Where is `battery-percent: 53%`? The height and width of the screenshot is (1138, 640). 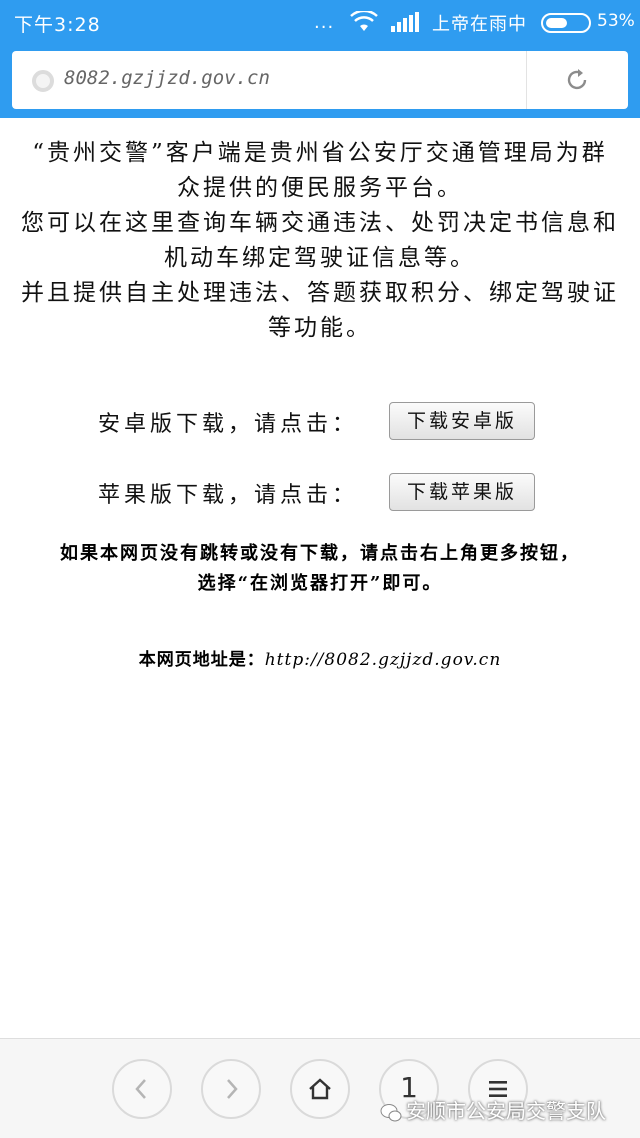
battery-percent: 53% is located at coordinates (616, 21).